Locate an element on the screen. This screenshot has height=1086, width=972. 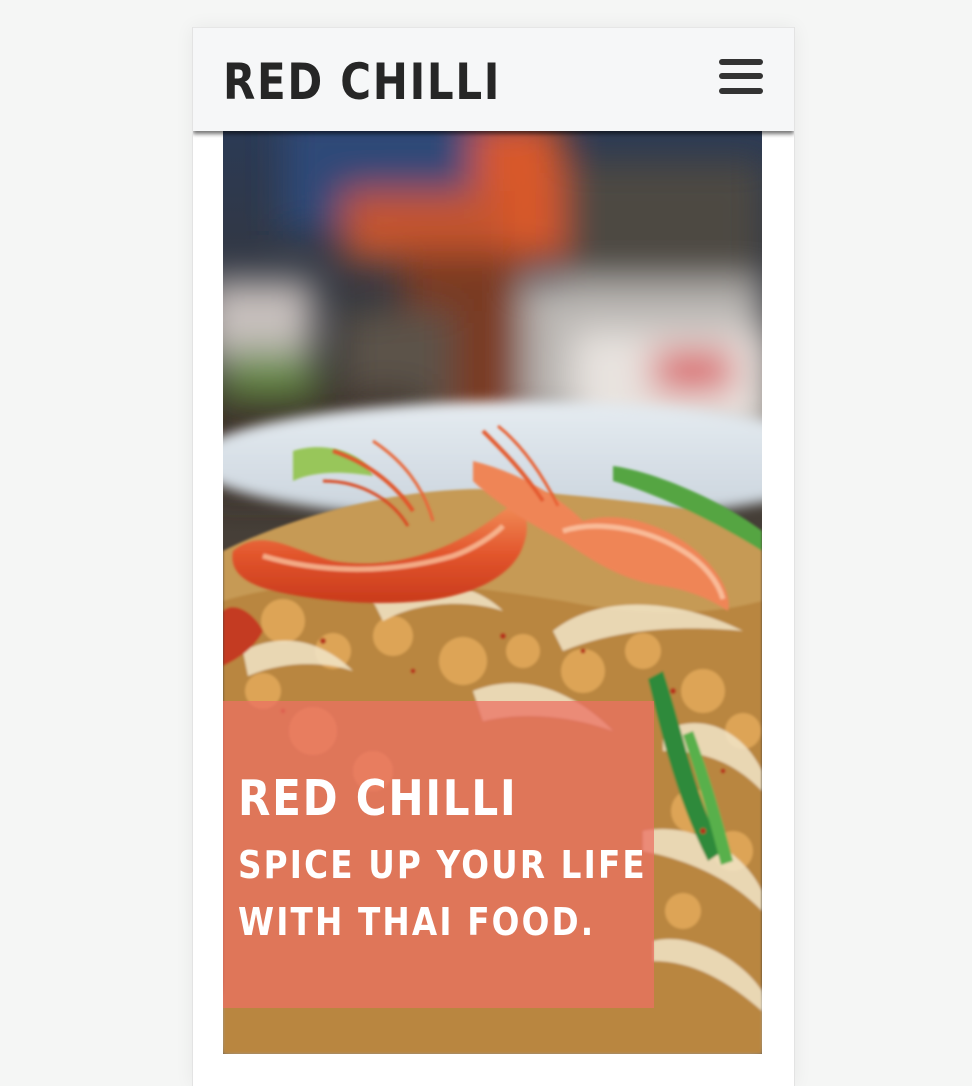
site-logo: RED CHILLI is located at coordinates (362, 82).